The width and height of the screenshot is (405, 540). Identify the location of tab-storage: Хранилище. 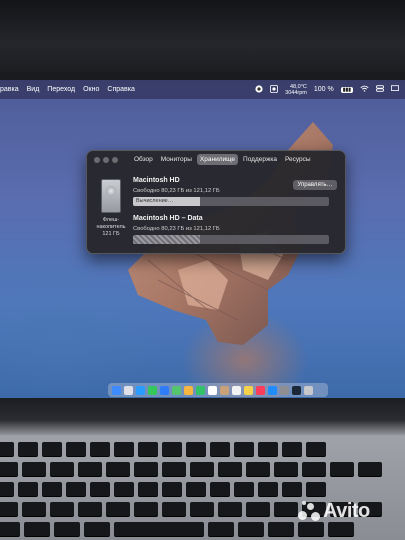
(217, 159).